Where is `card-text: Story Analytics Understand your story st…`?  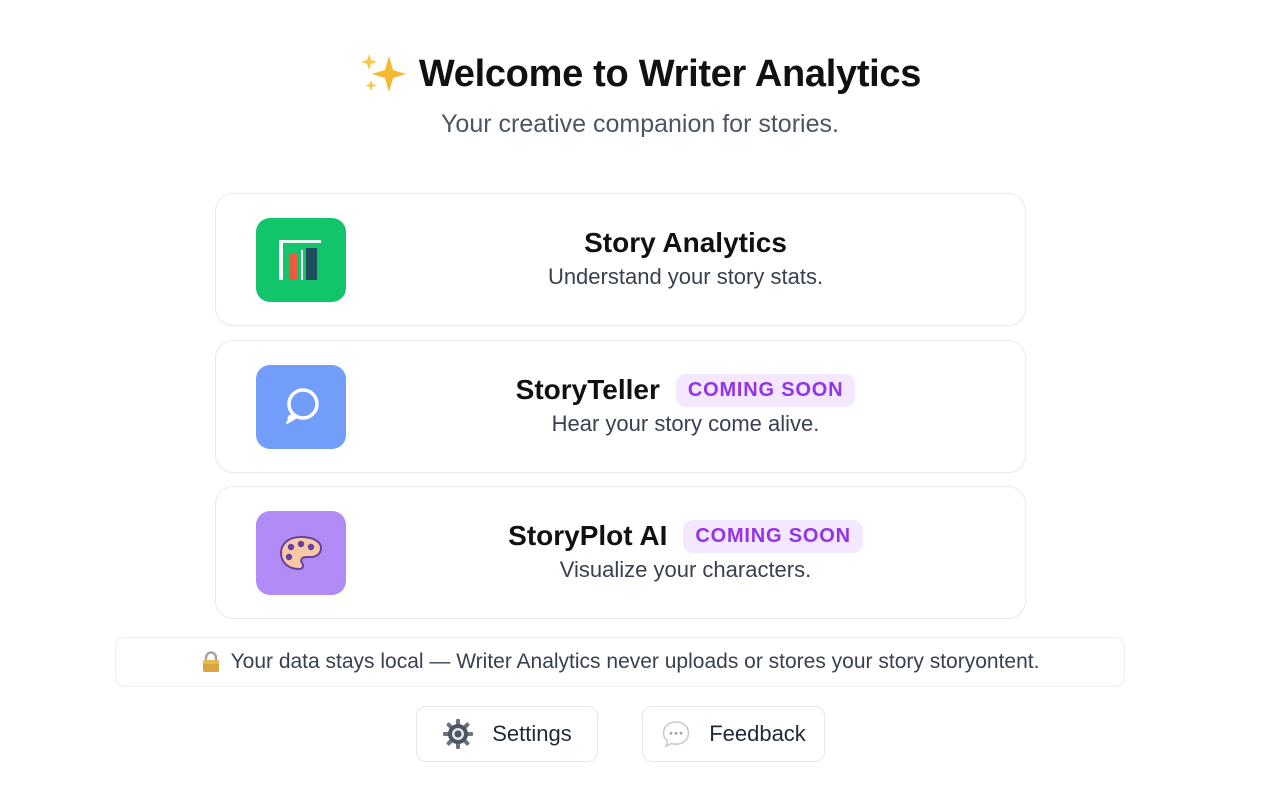 card-text: Story Analytics Understand your story st… is located at coordinates (685, 257).